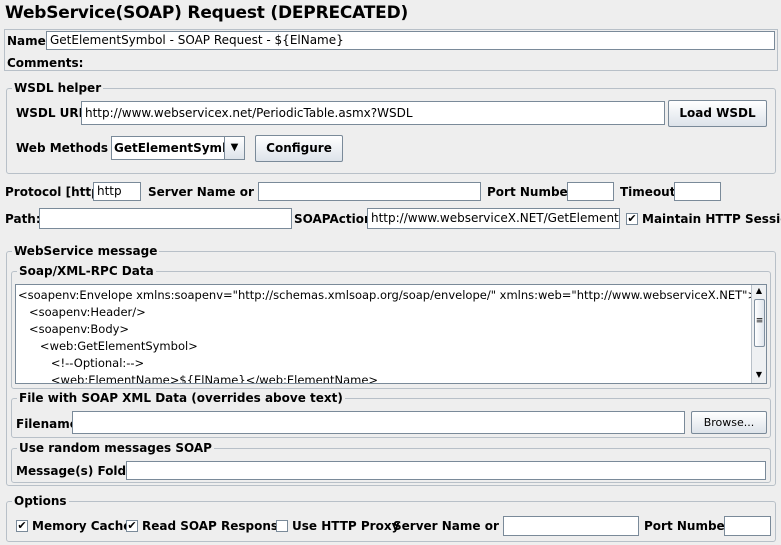  I want to click on memory-cache-checkbox: ✔, so click(22, 526).